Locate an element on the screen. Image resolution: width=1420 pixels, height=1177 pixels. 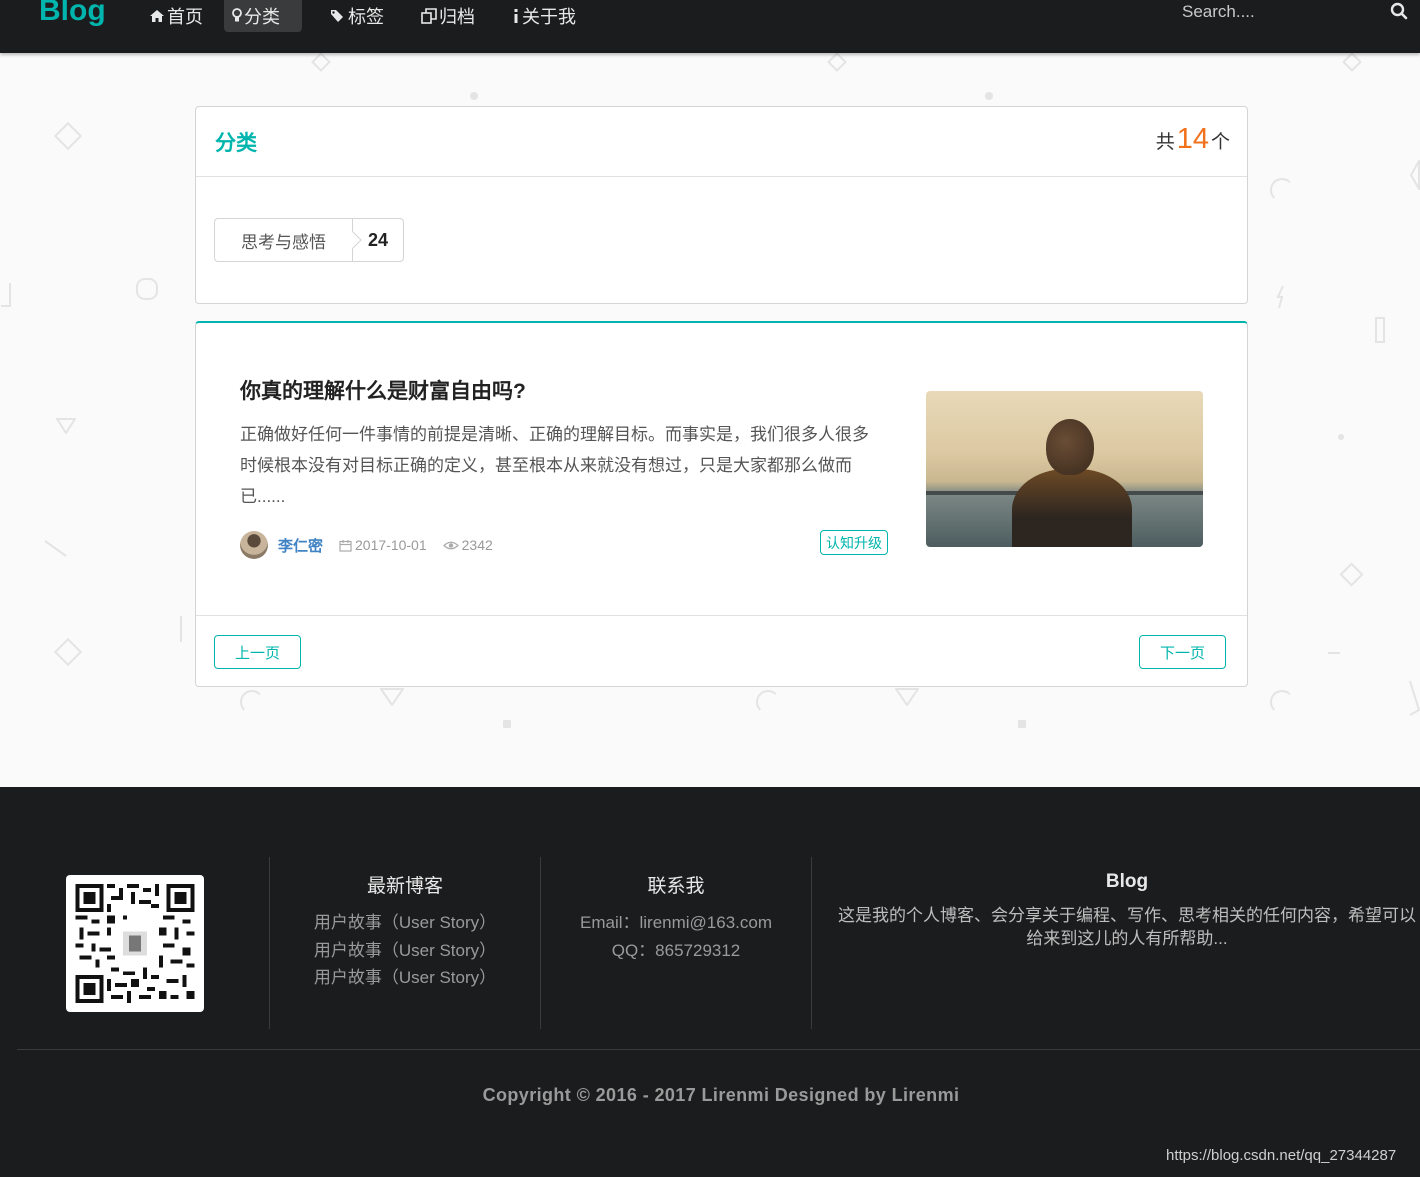
footer-latest-title: 最新博客 is located at coordinates (404, 886).